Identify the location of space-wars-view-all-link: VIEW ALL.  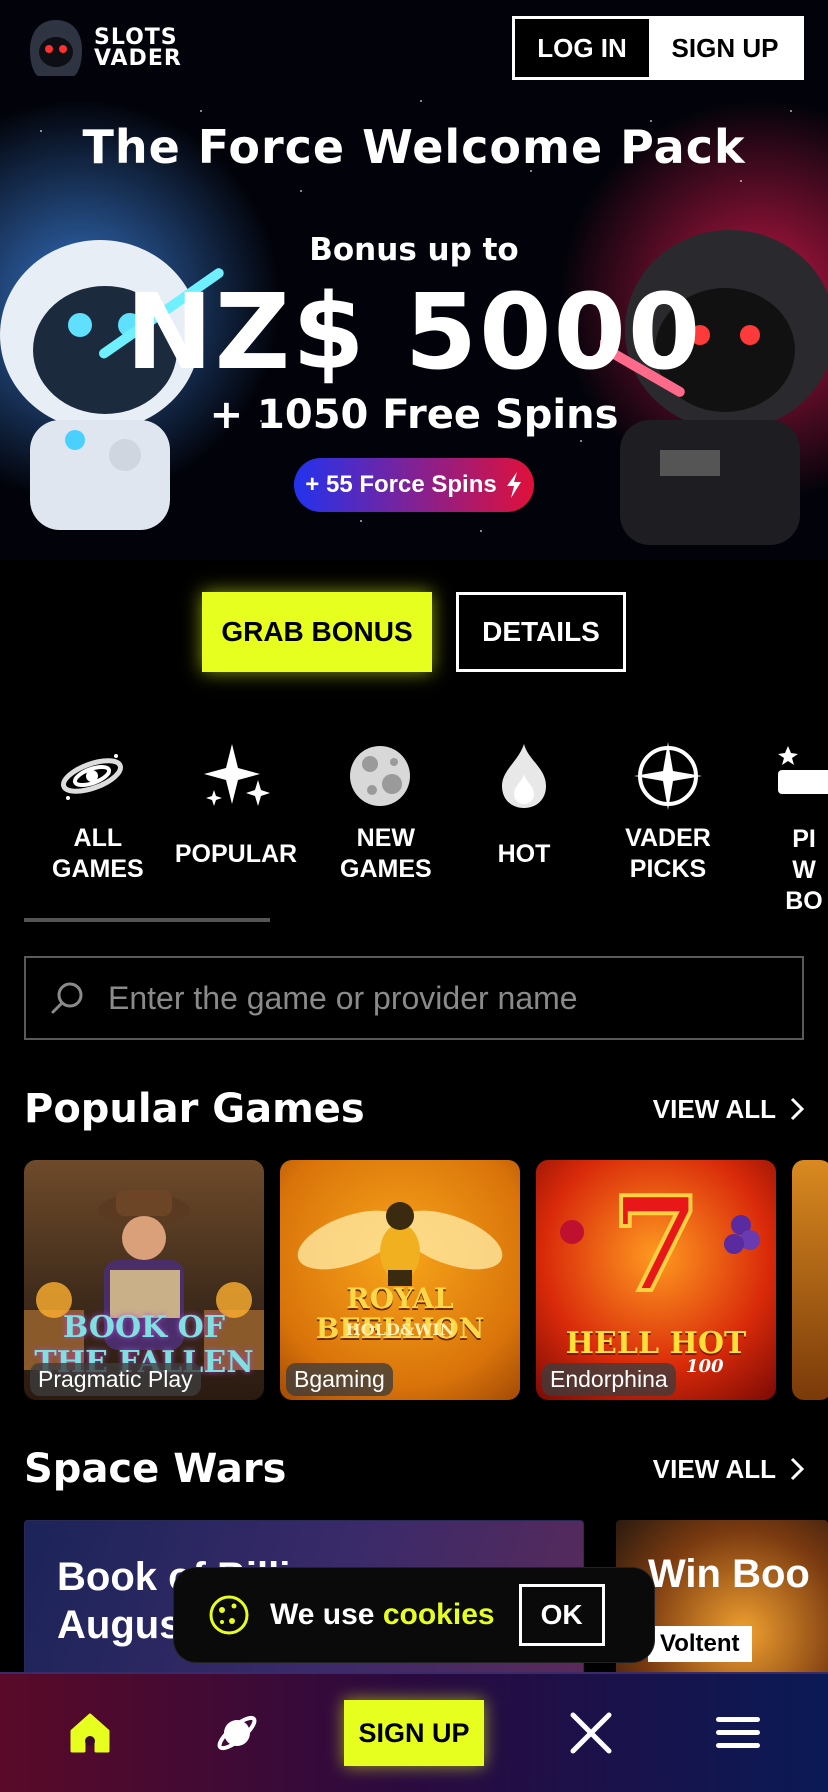
(728, 1469).